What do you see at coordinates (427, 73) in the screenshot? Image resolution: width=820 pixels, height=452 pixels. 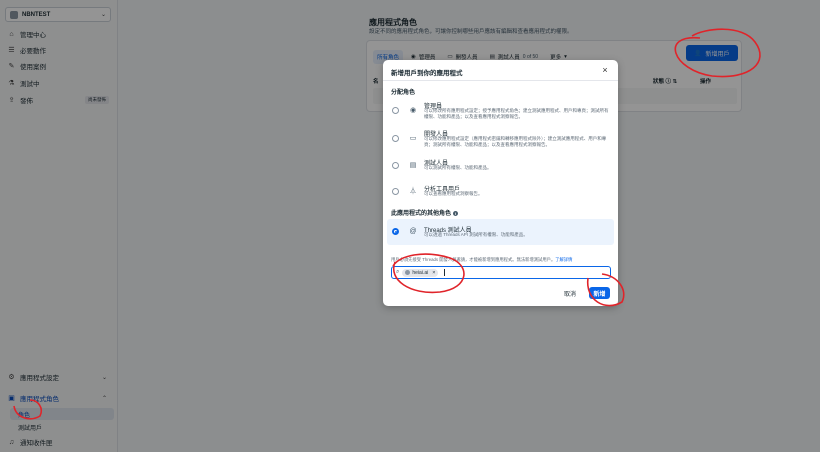 I see `dialog-title: 新增用戶到你的應用程式` at bounding box center [427, 73].